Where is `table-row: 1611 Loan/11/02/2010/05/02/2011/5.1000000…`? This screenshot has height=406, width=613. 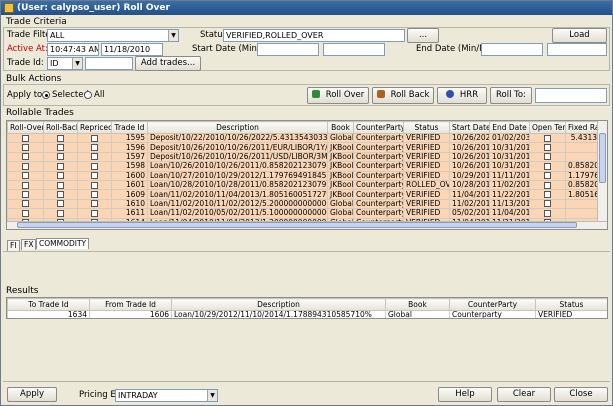
table-row: 1611 Loan/11/02/2010/05/02/2011/5.1000000… is located at coordinates (303, 213).